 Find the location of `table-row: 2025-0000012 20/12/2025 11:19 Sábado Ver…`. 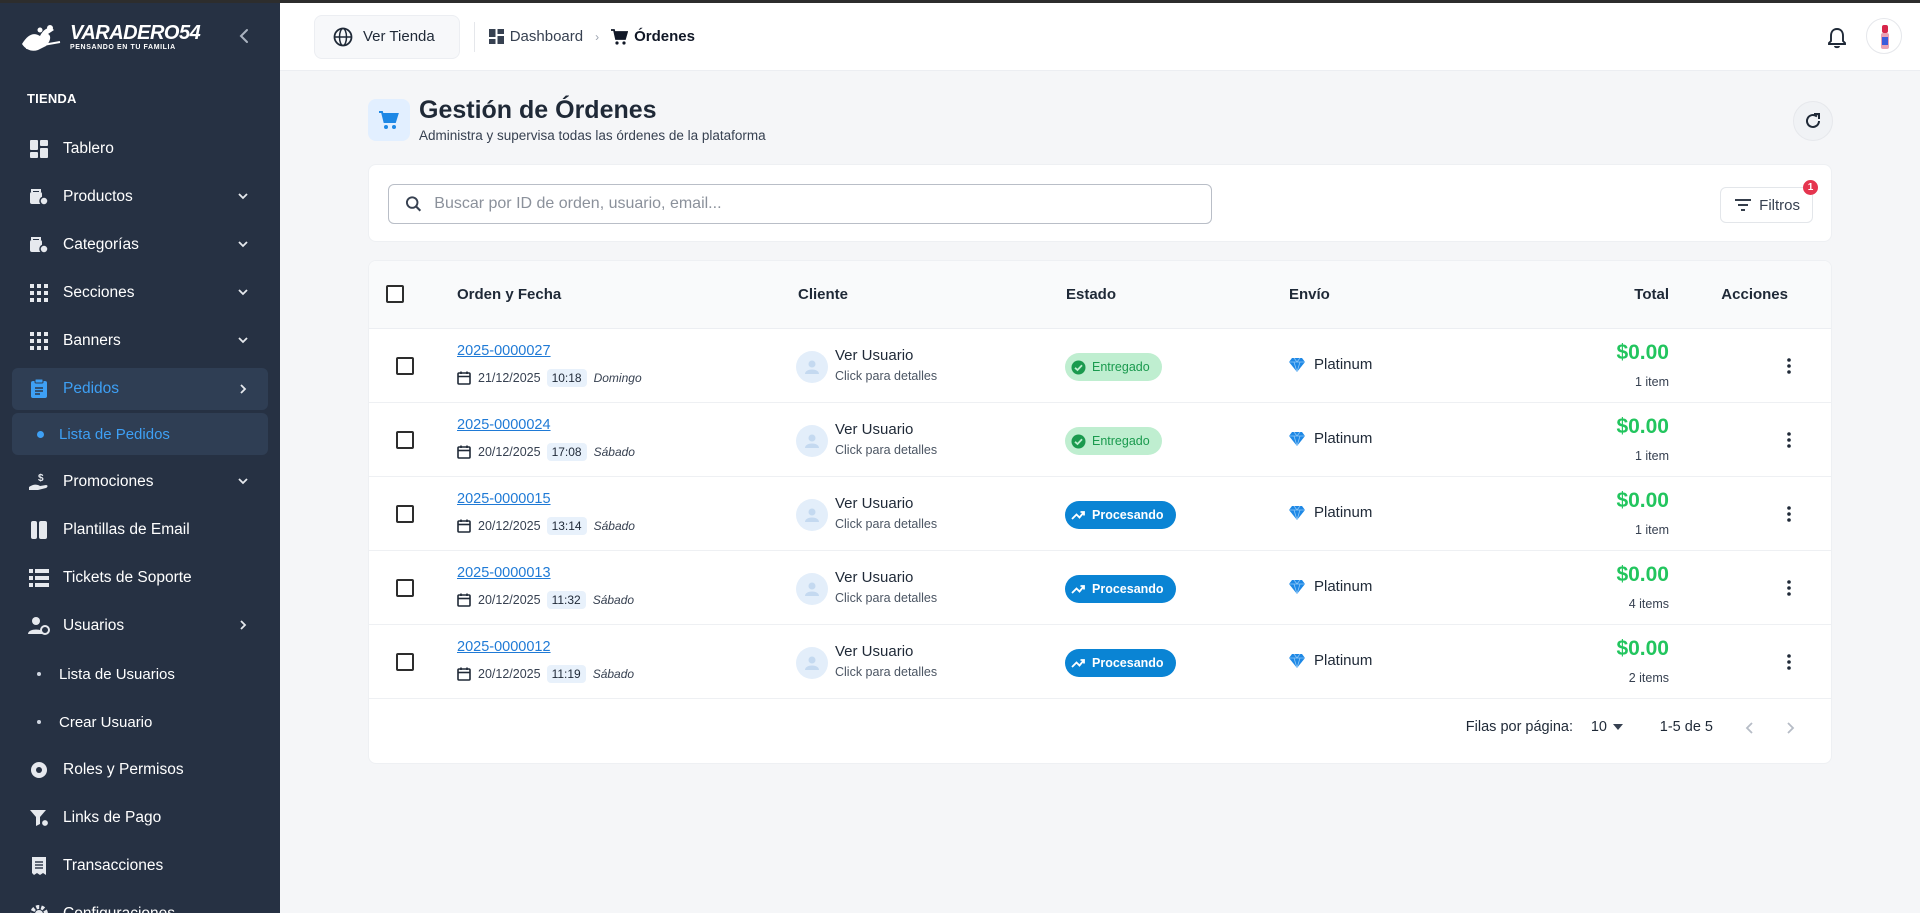

table-row: 2025-0000012 20/12/2025 11:19 Sábado Ver… is located at coordinates (1100, 662).